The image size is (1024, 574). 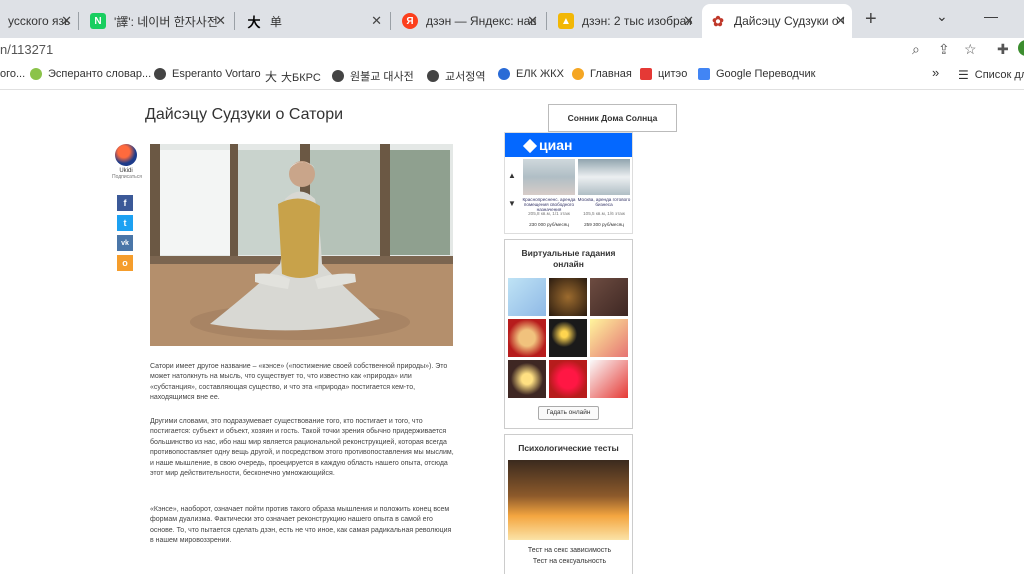 What do you see at coordinates (166, 21) in the screenshot?
I see `tab-label: '譯': 네이버 한자사전` at bounding box center [166, 21].